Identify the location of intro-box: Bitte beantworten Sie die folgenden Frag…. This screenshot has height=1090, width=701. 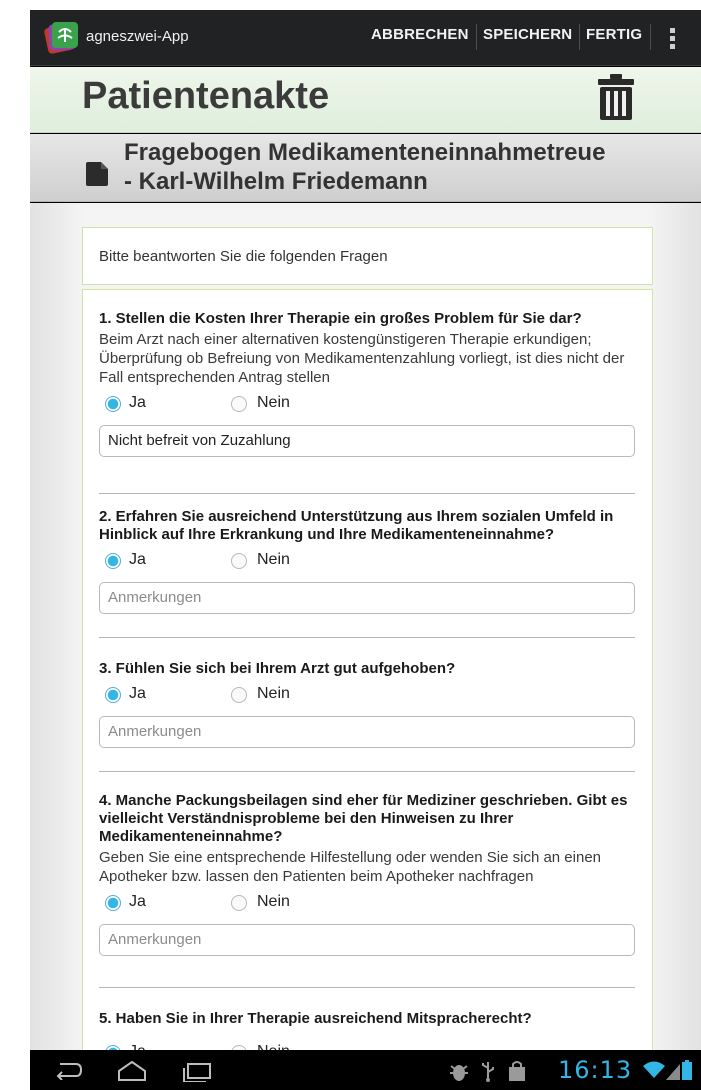
(367, 256).